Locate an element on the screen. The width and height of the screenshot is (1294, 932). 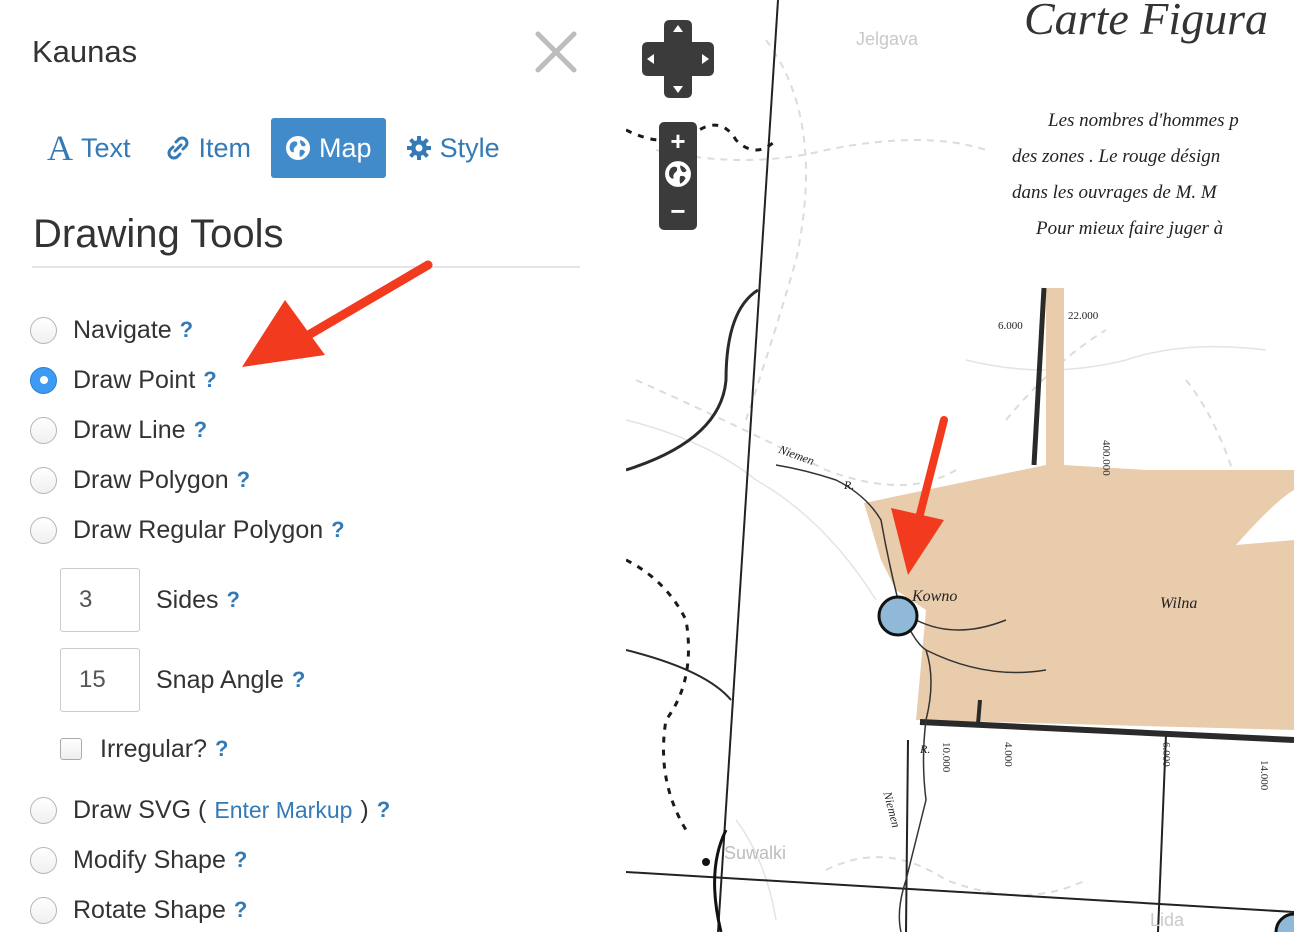
tab-map-label: Map is located at coordinates (345, 147).